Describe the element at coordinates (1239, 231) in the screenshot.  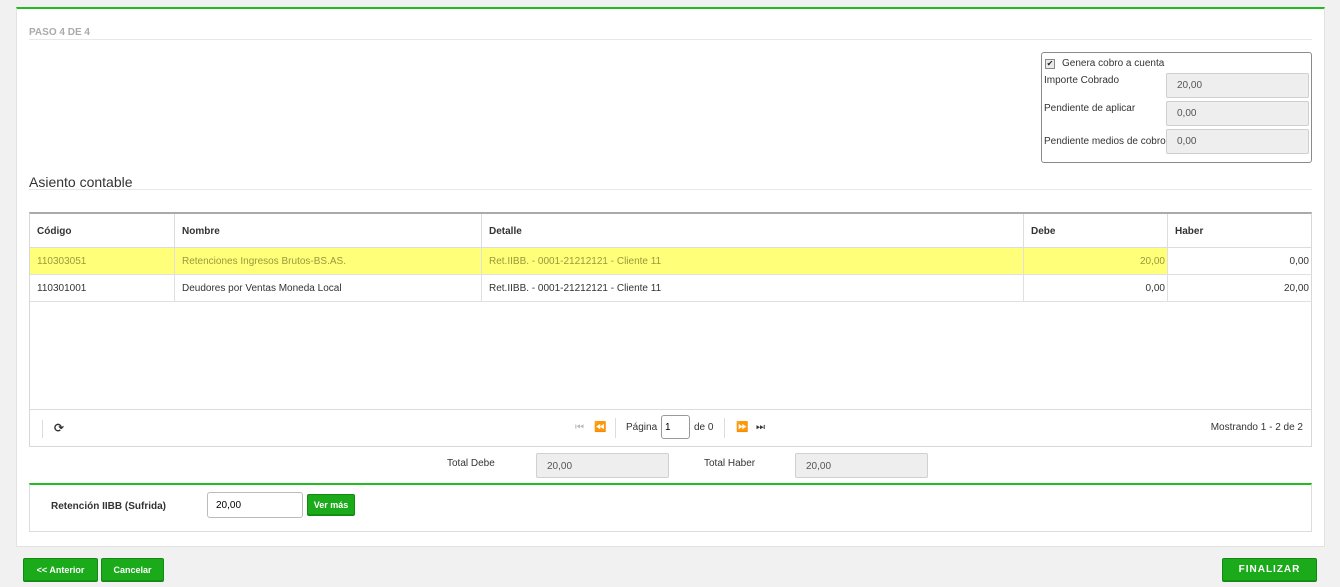
I see `col-haber: Haber` at that location.